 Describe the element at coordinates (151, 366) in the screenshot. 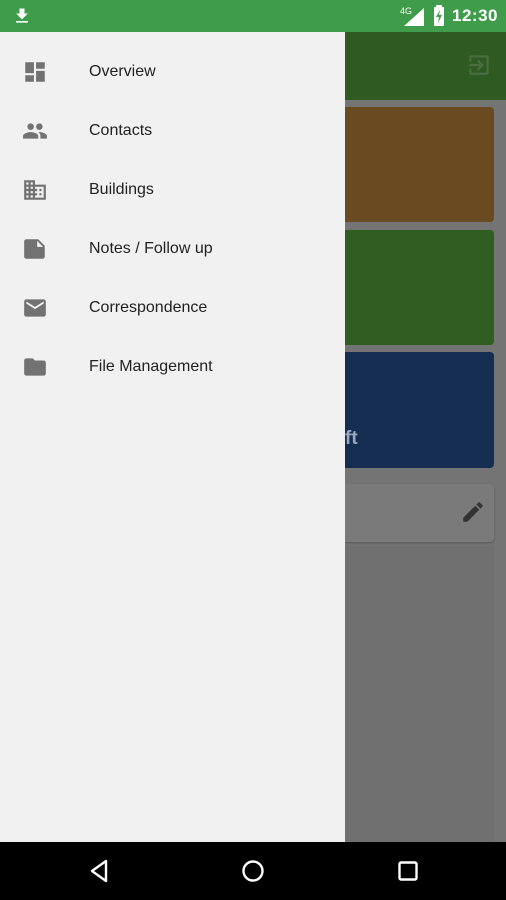

I see `drawer-item-label: File Management` at that location.